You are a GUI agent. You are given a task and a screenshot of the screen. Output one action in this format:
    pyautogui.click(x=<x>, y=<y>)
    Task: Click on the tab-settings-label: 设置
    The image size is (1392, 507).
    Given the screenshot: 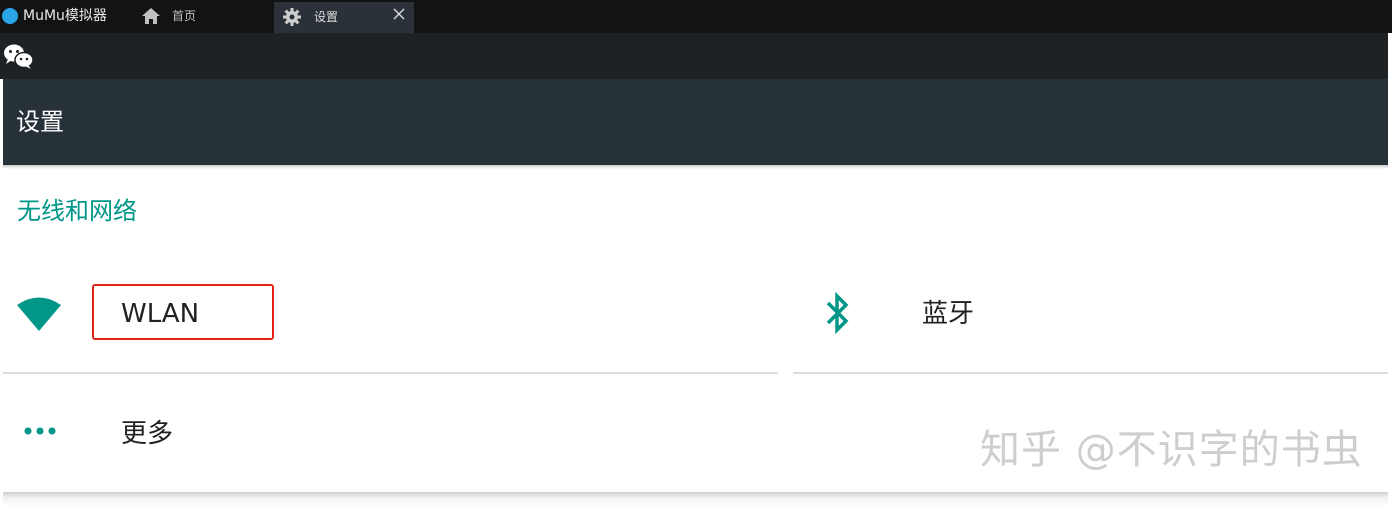 What is the action you would take?
    pyautogui.click(x=326, y=17)
    